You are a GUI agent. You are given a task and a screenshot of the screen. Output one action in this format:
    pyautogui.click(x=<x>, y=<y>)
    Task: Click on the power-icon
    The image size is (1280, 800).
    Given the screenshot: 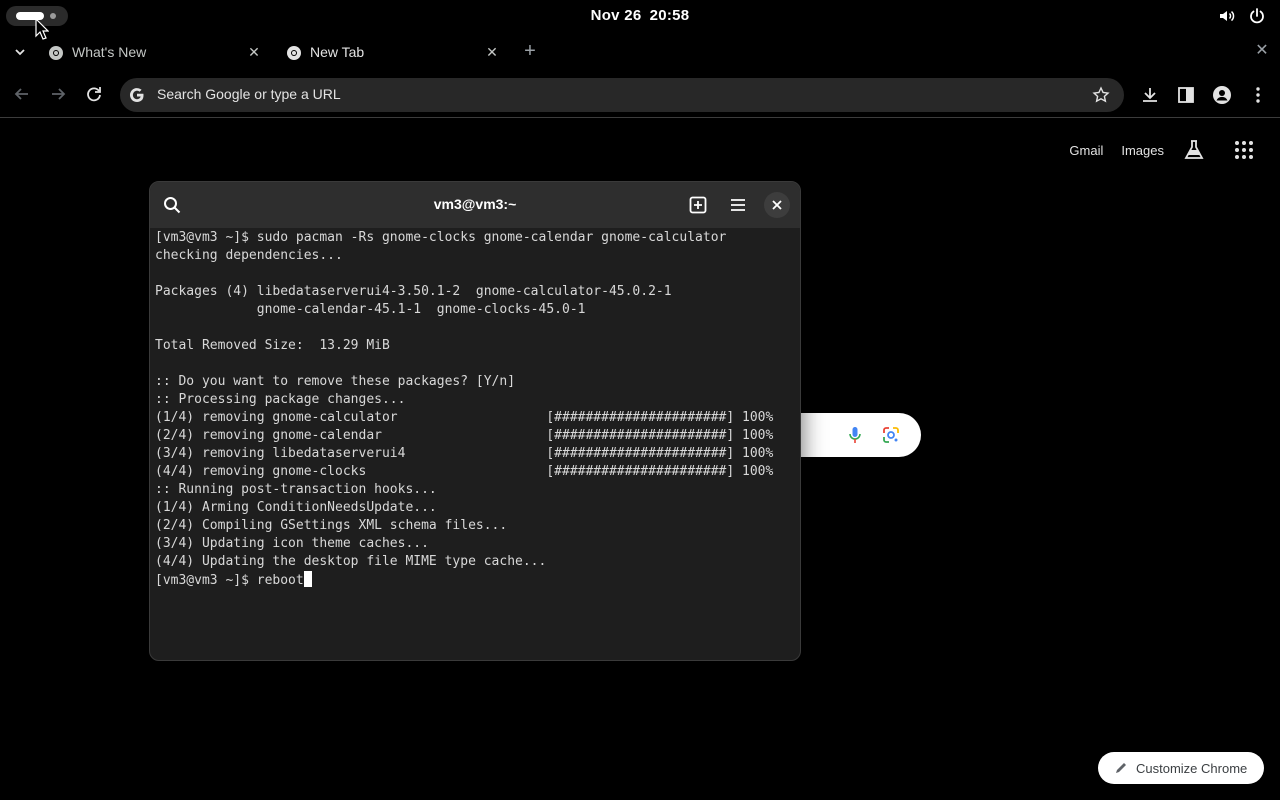 What is the action you would take?
    pyautogui.click(x=1257, y=16)
    